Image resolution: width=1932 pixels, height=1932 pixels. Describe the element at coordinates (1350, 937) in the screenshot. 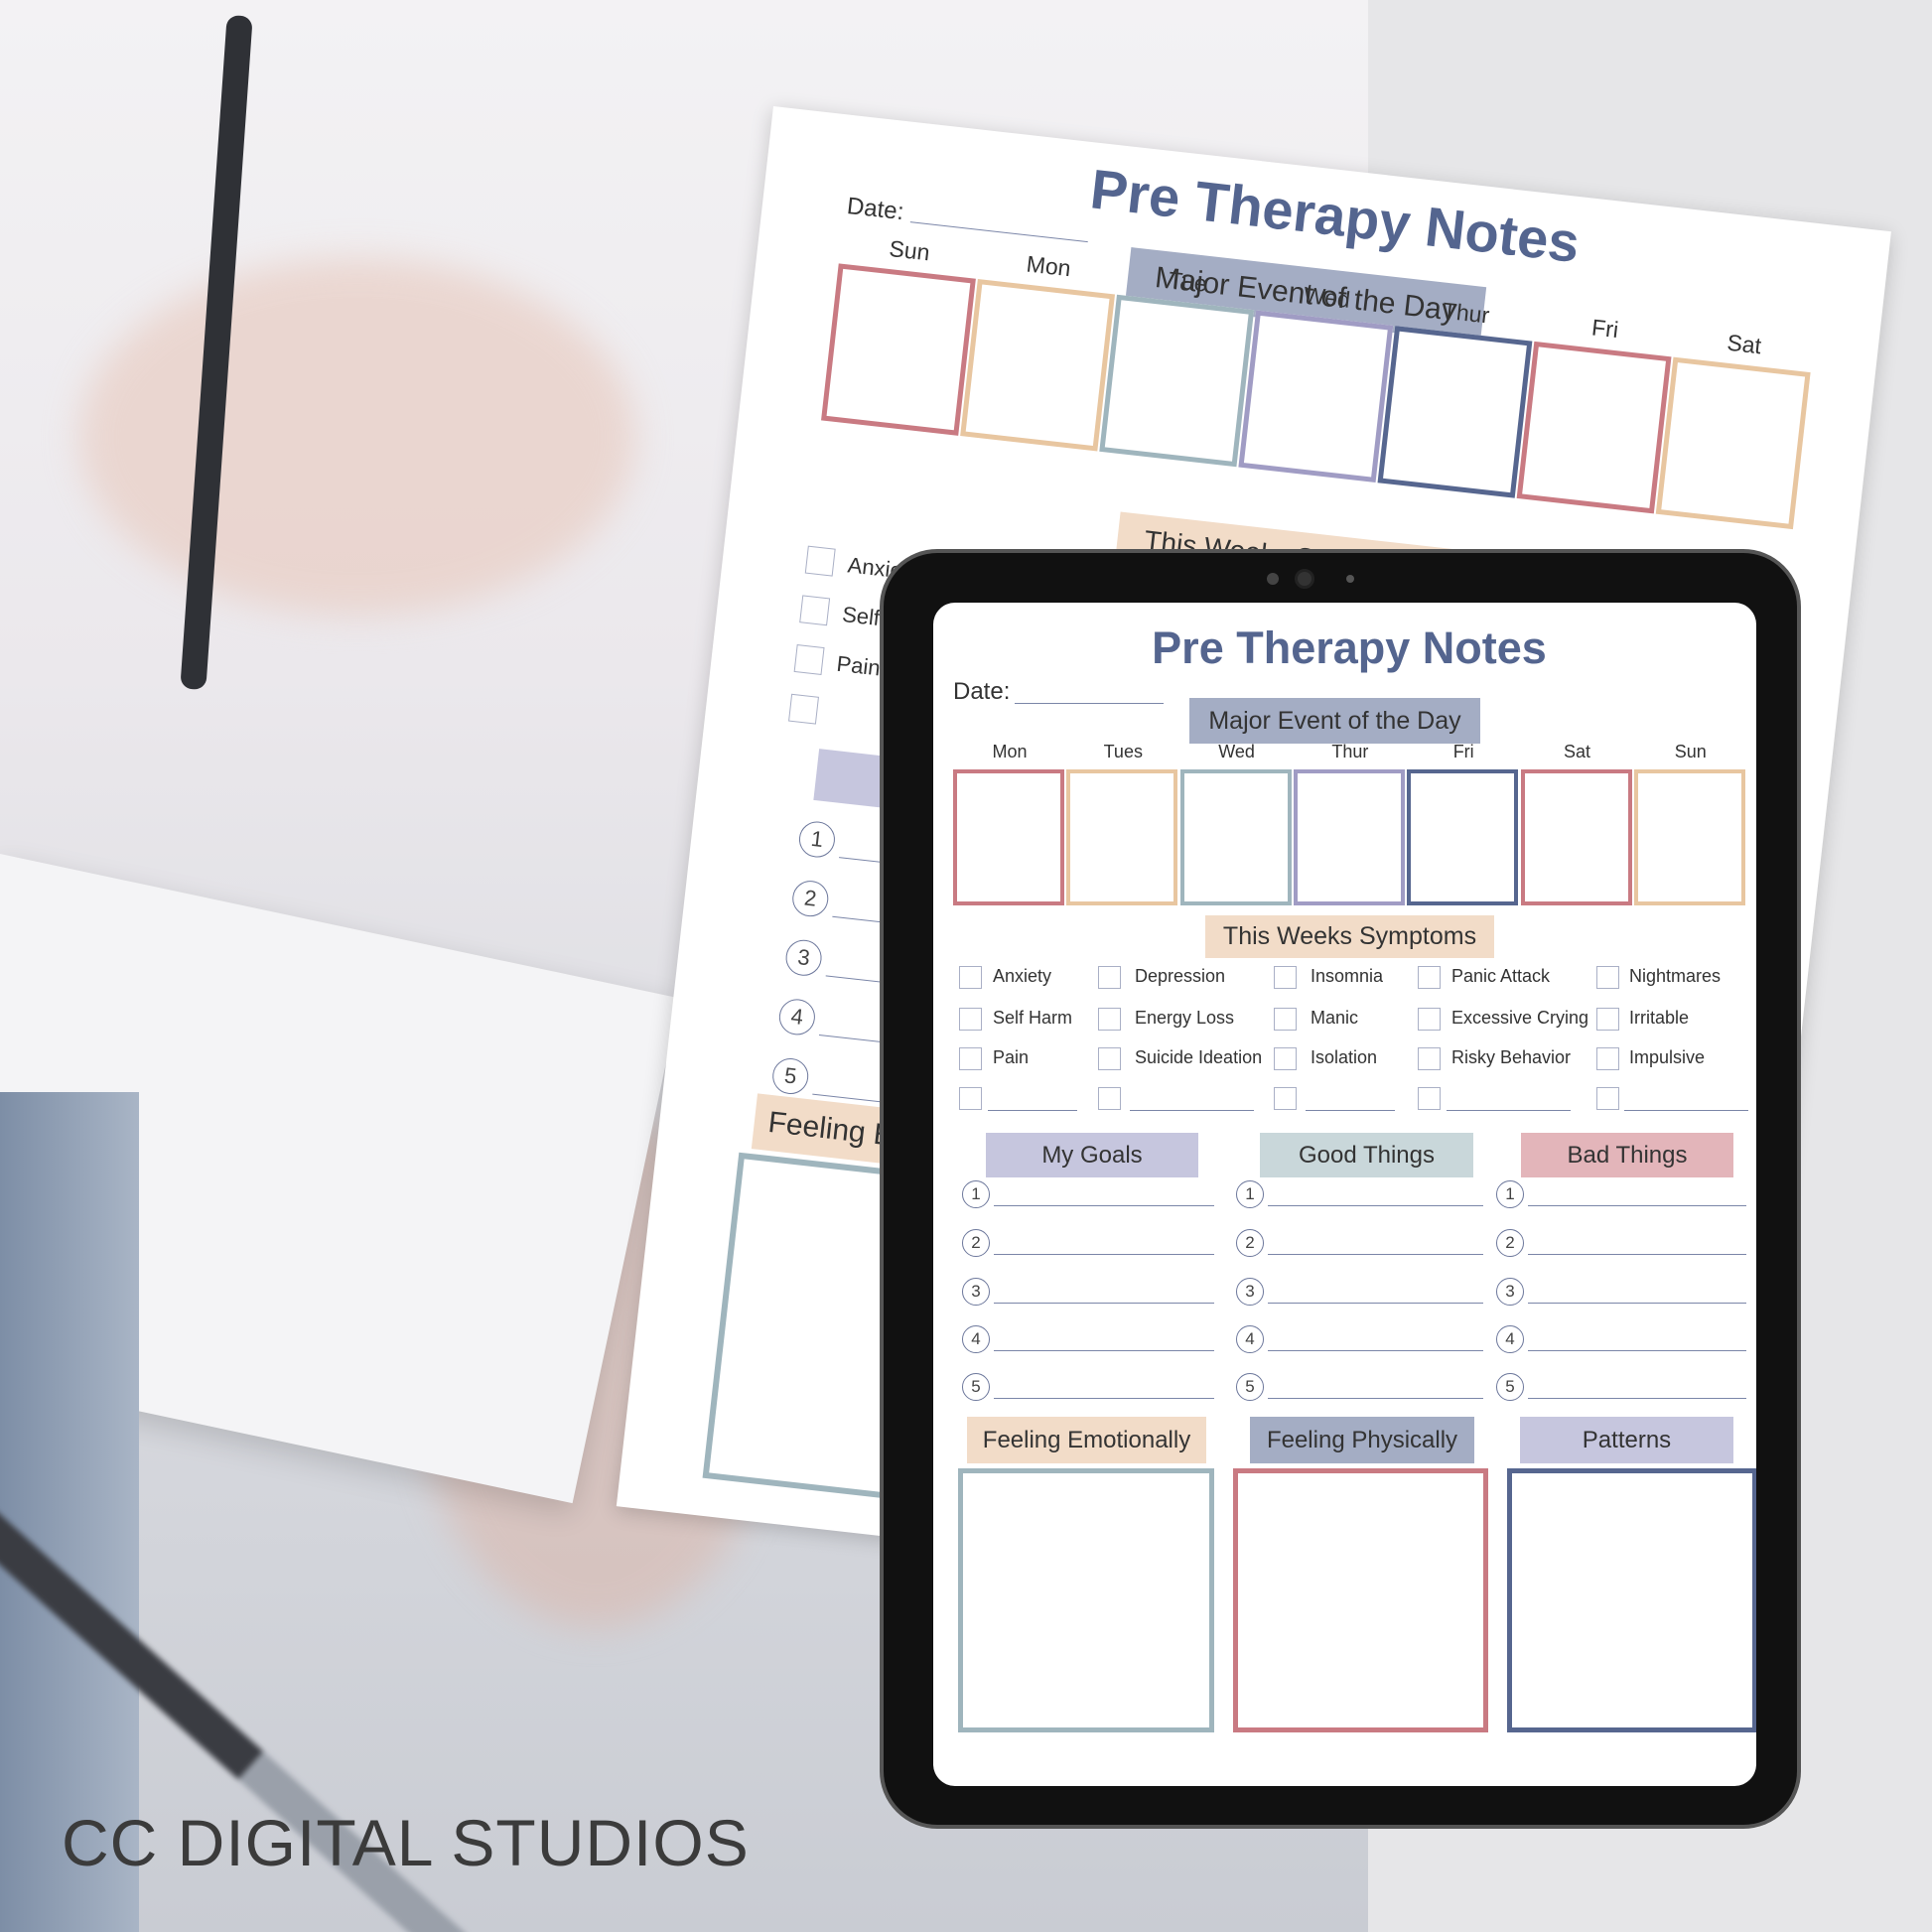

I see `symptoms-banner: This Weeks Symptoms` at that location.